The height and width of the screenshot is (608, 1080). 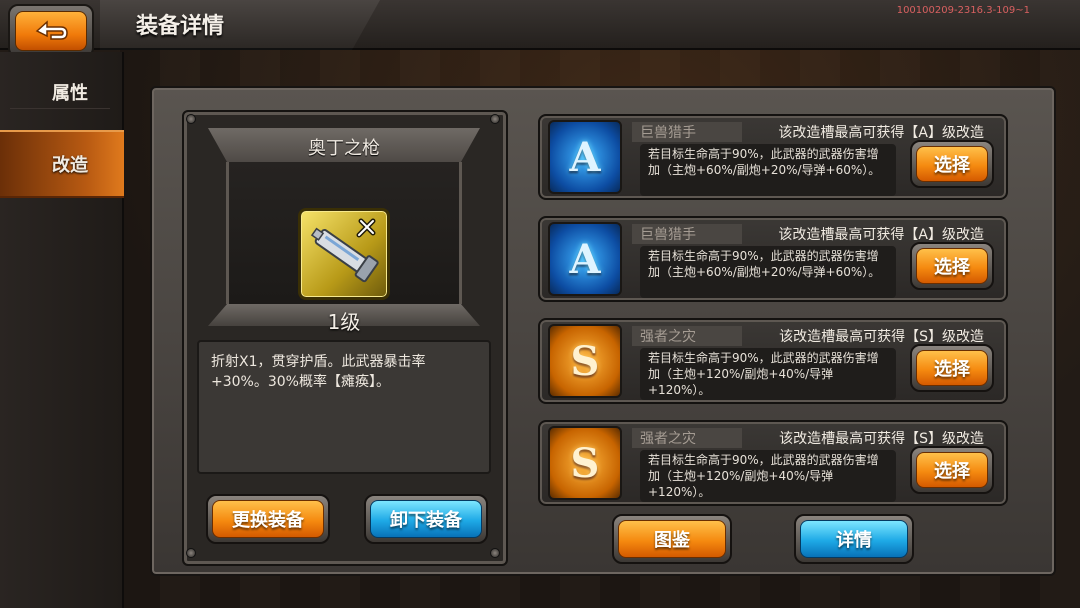 What do you see at coordinates (318, 372) in the screenshot?
I see `equipment-description: 折射X1，贯穿护盾。此武器暴击率+30%。30%概率【瘫痪】。` at bounding box center [318, 372].